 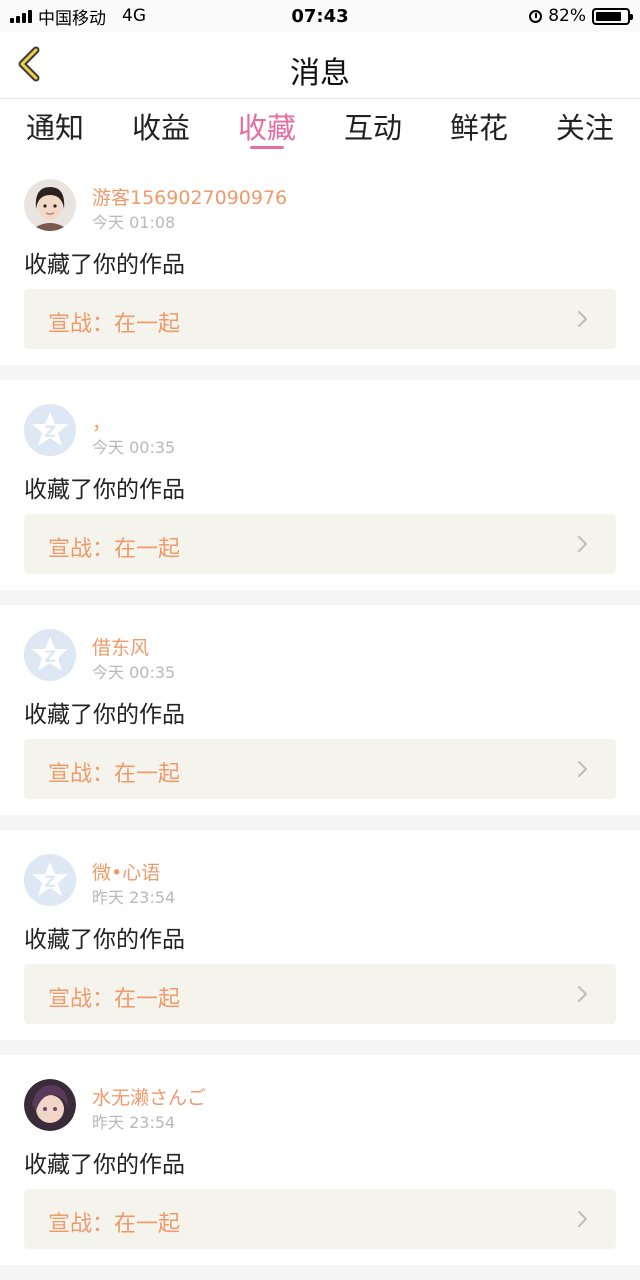 What do you see at coordinates (320, 16) in the screenshot?
I see `status-bar: 中国移动 4G 07:43 82%` at bounding box center [320, 16].